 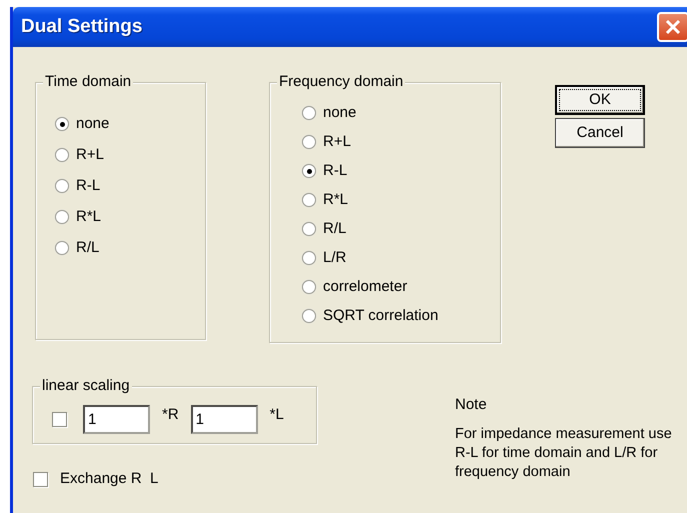 I want to click on field-label: *L, so click(x=277, y=415).